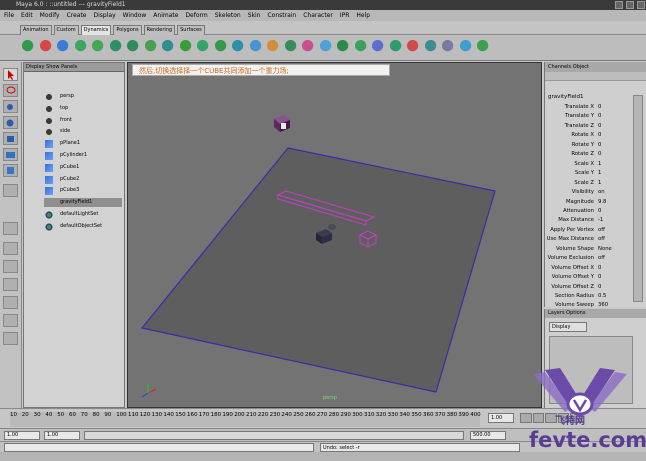  Describe the element at coordinates (83, 203) in the screenshot. I see `outliner-item: gravityField1` at that location.